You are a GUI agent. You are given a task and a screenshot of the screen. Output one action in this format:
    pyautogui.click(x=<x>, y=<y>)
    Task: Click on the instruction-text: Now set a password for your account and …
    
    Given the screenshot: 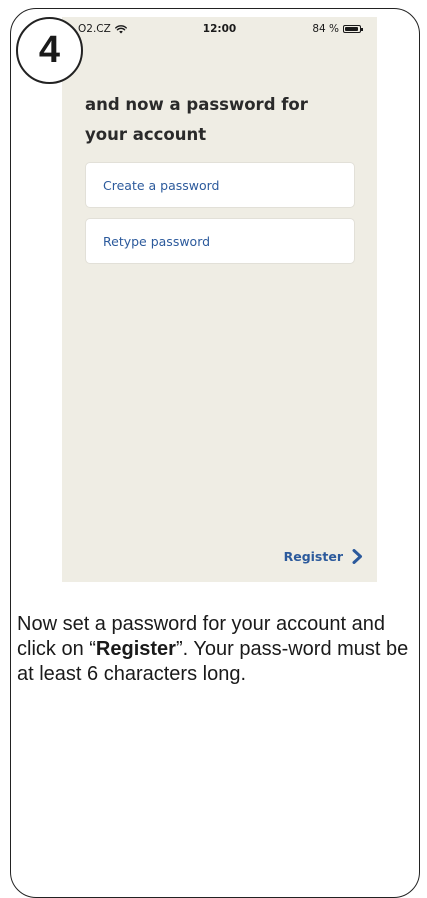 What is the action you would take?
    pyautogui.click(x=214, y=649)
    